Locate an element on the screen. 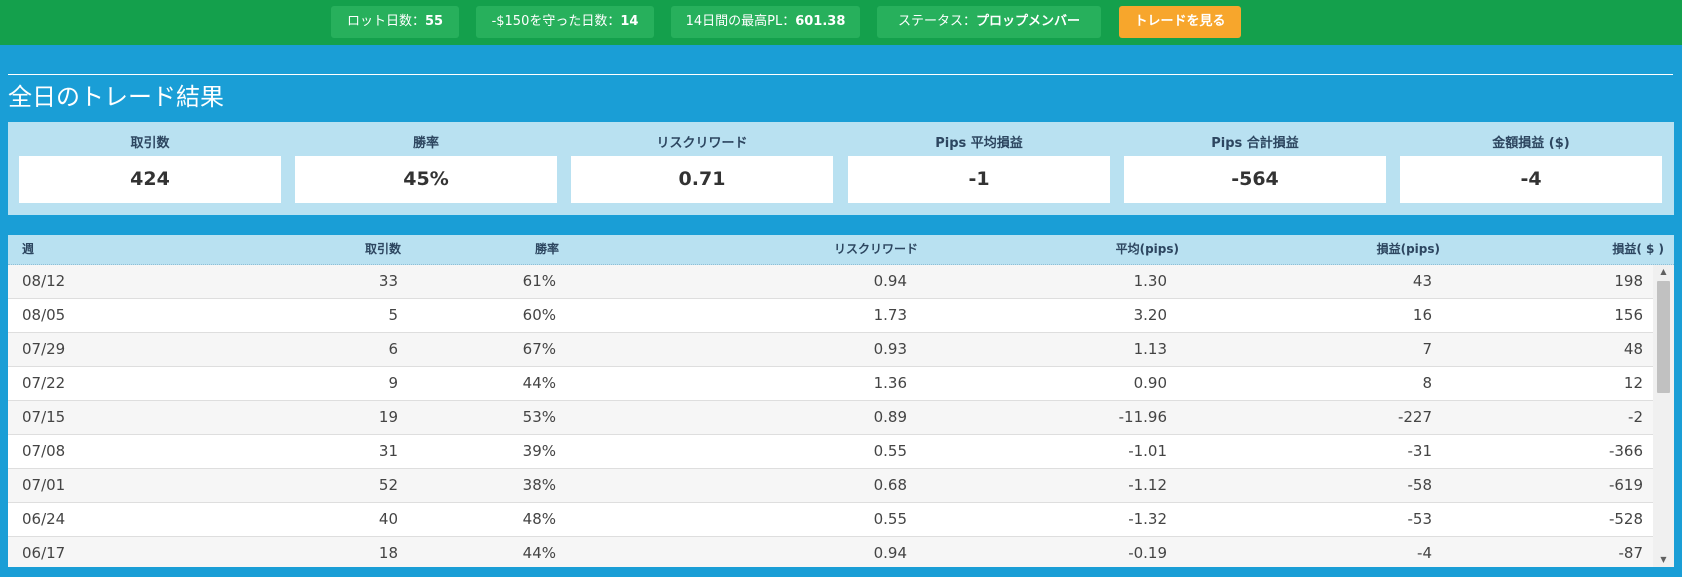  cell-trades: 5 is located at coordinates (393, 315).